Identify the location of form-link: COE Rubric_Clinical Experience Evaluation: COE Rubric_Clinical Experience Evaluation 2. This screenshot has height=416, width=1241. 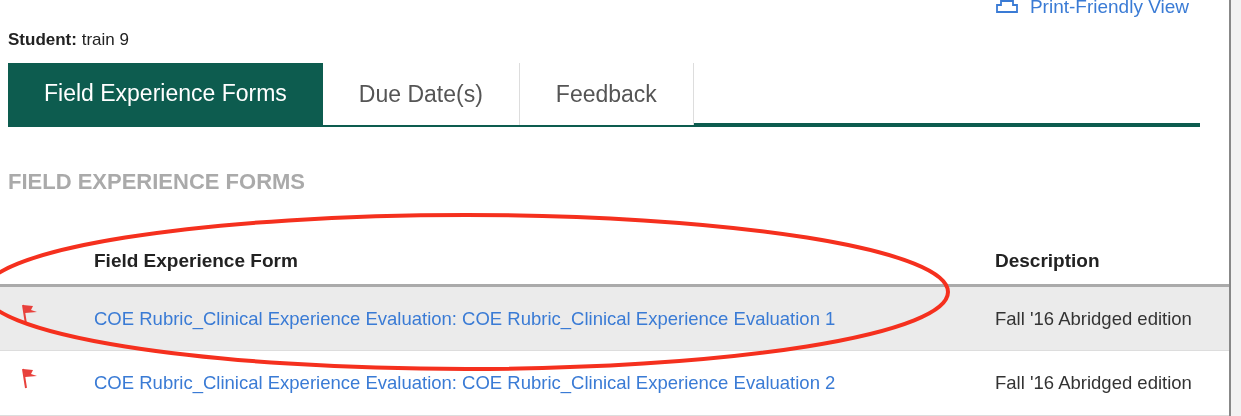
(544, 383).